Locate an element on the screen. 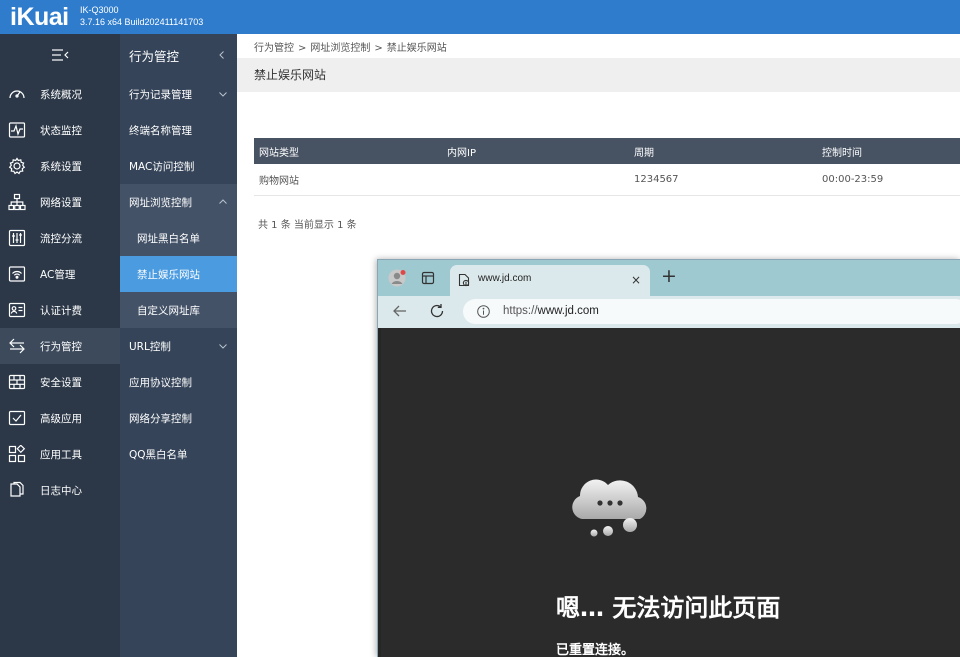 The image size is (960, 657). new-tab-button: + is located at coordinates (669, 276).